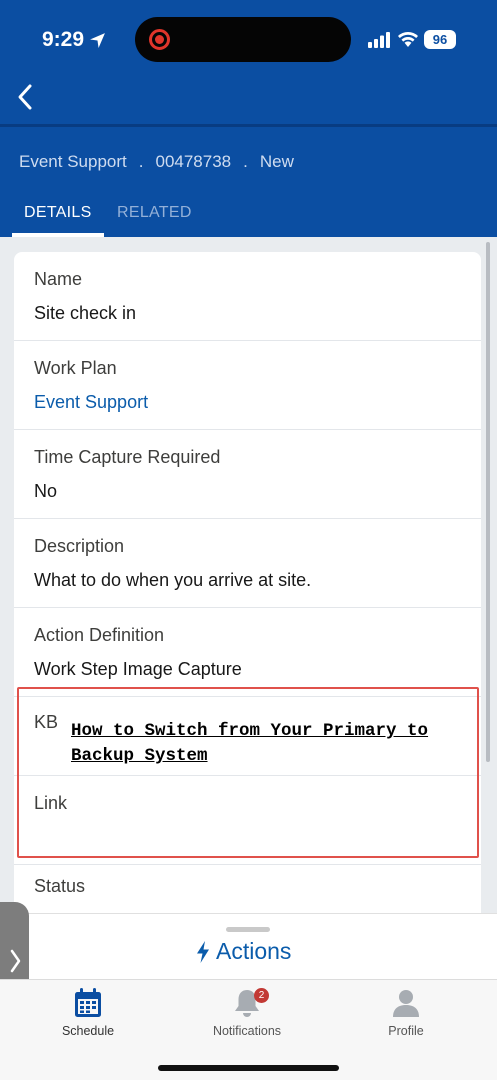 The height and width of the screenshot is (1080, 497). I want to click on field-name: Name Site check in, so click(247, 296).